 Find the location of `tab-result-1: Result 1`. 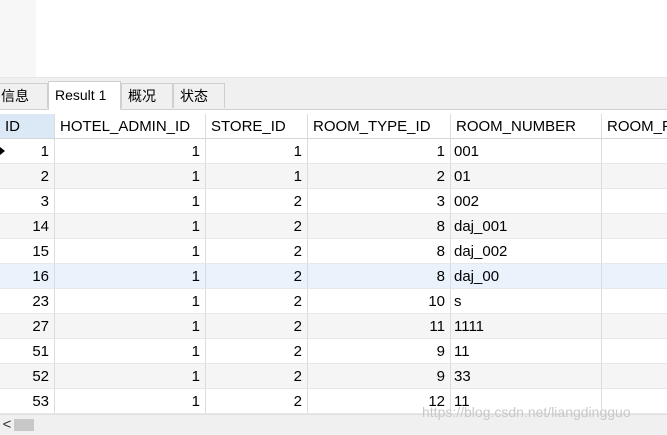

tab-result-1: Result 1 is located at coordinates (84, 95).